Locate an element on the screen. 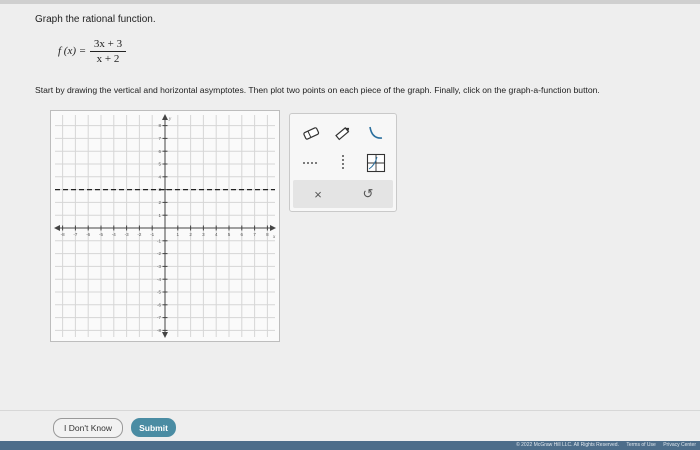  pencil-icon is located at coordinates (343, 133).